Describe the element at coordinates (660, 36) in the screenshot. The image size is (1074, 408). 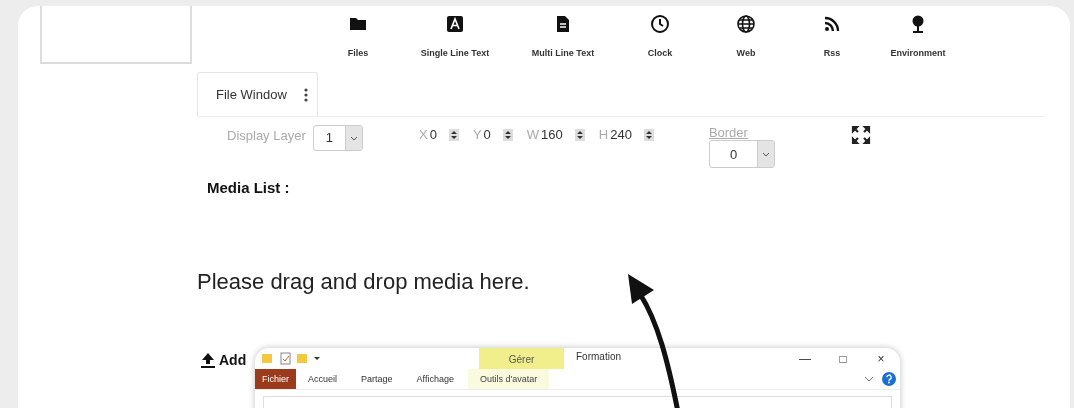
I see `widget-button: Clock` at that location.